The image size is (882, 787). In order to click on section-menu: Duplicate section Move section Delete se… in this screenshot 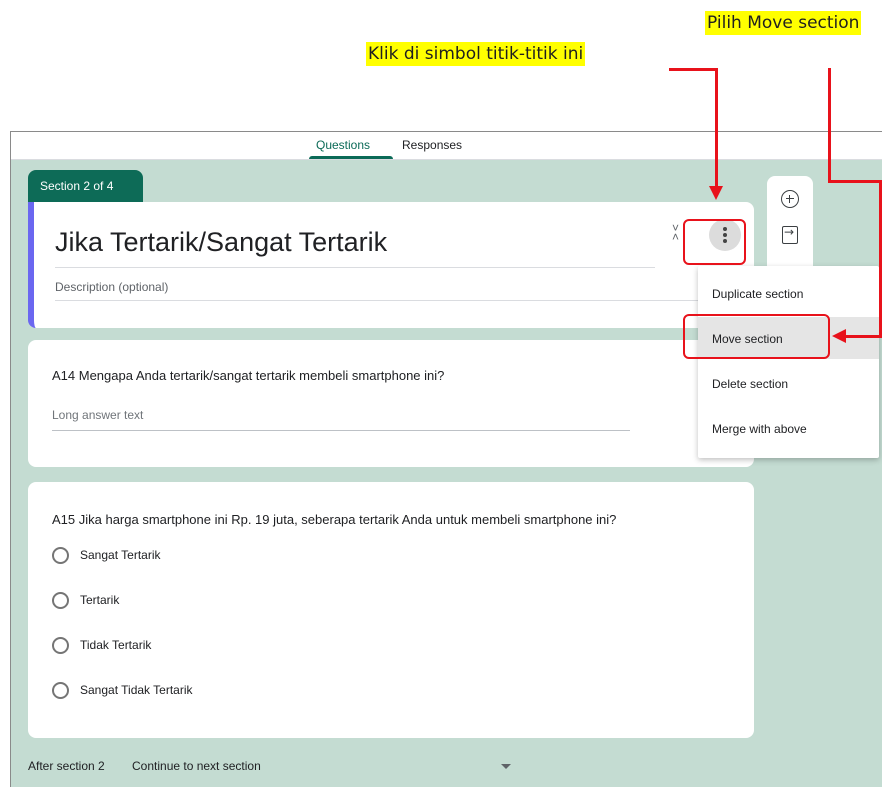, I will do `click(788, 362)`.